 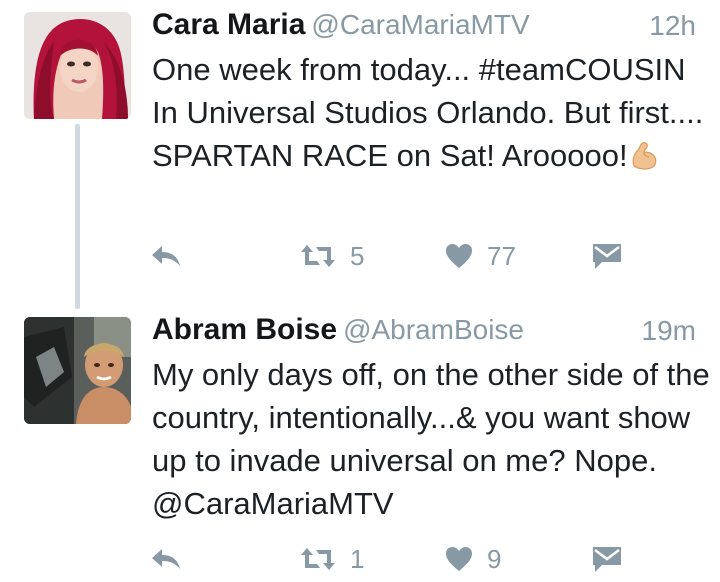 What do you see at coordinates (494, 558) in the screenshot?
I see `like-count: 9` at bounding box center [494, 558].